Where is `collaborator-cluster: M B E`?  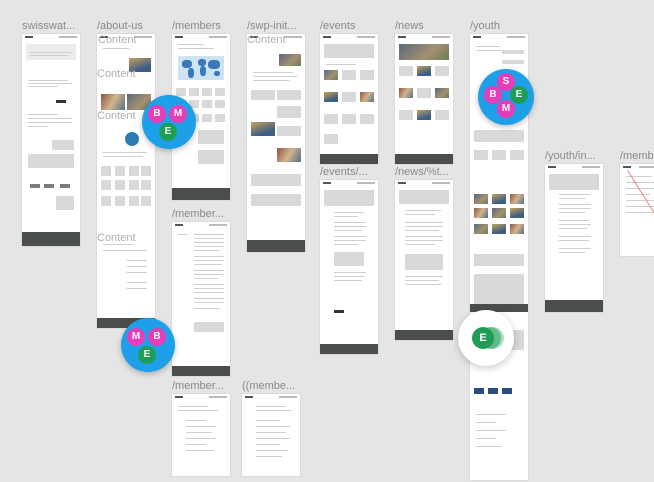 collaborator-cluster: M B E is located at coordinates (148, 345).